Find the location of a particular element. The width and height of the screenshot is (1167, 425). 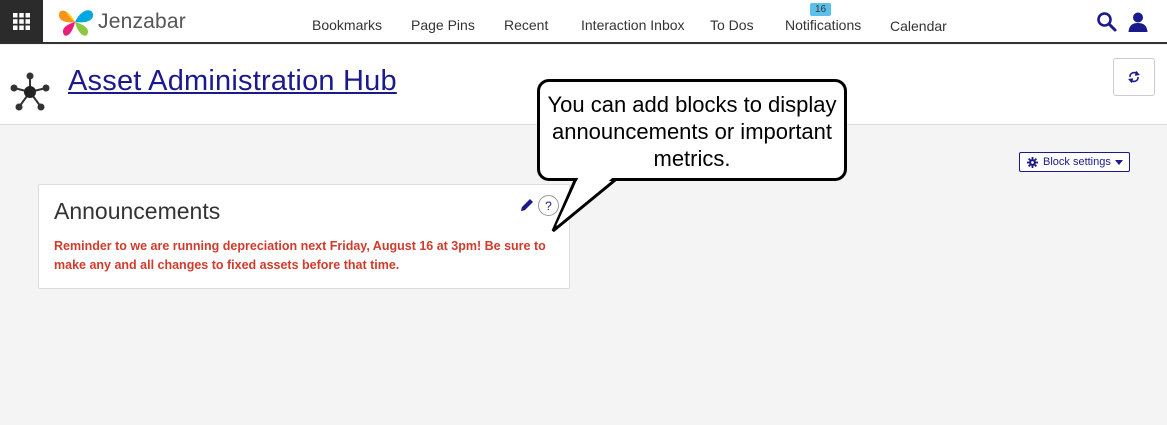

user-icon is located at coordinates (1138, 22).